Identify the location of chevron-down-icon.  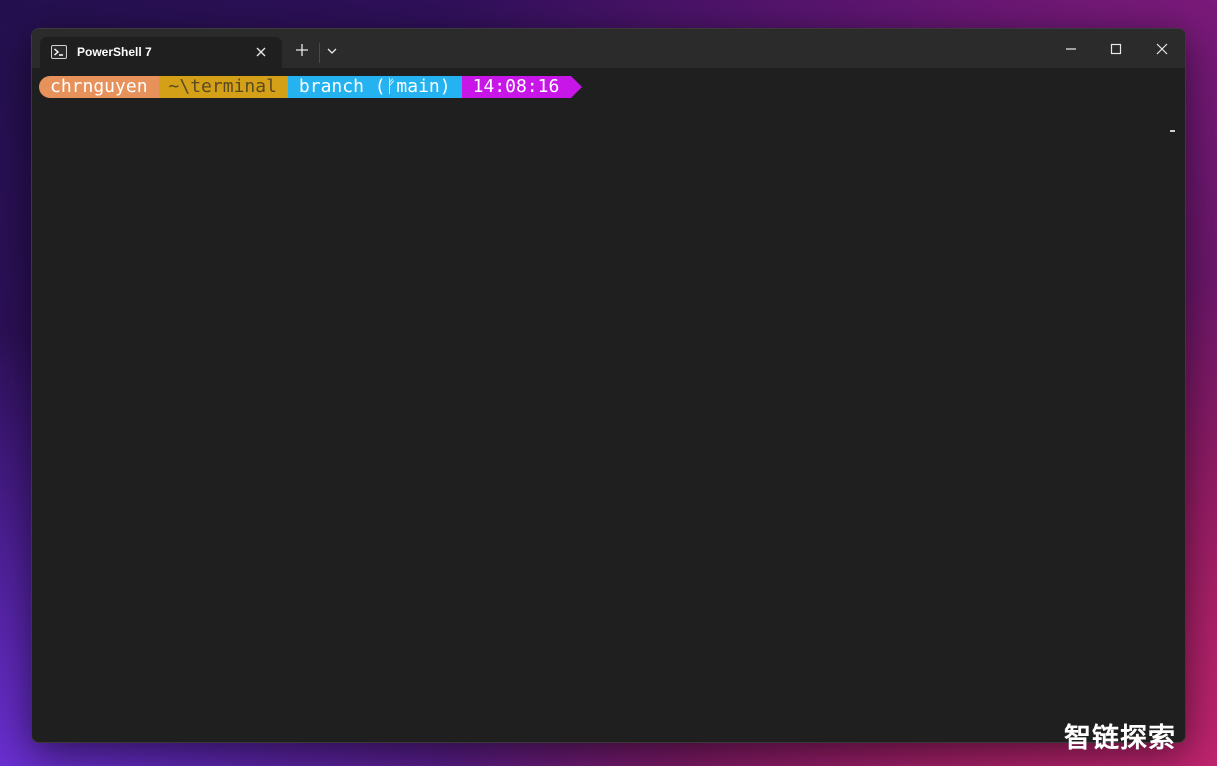
(332, 51).